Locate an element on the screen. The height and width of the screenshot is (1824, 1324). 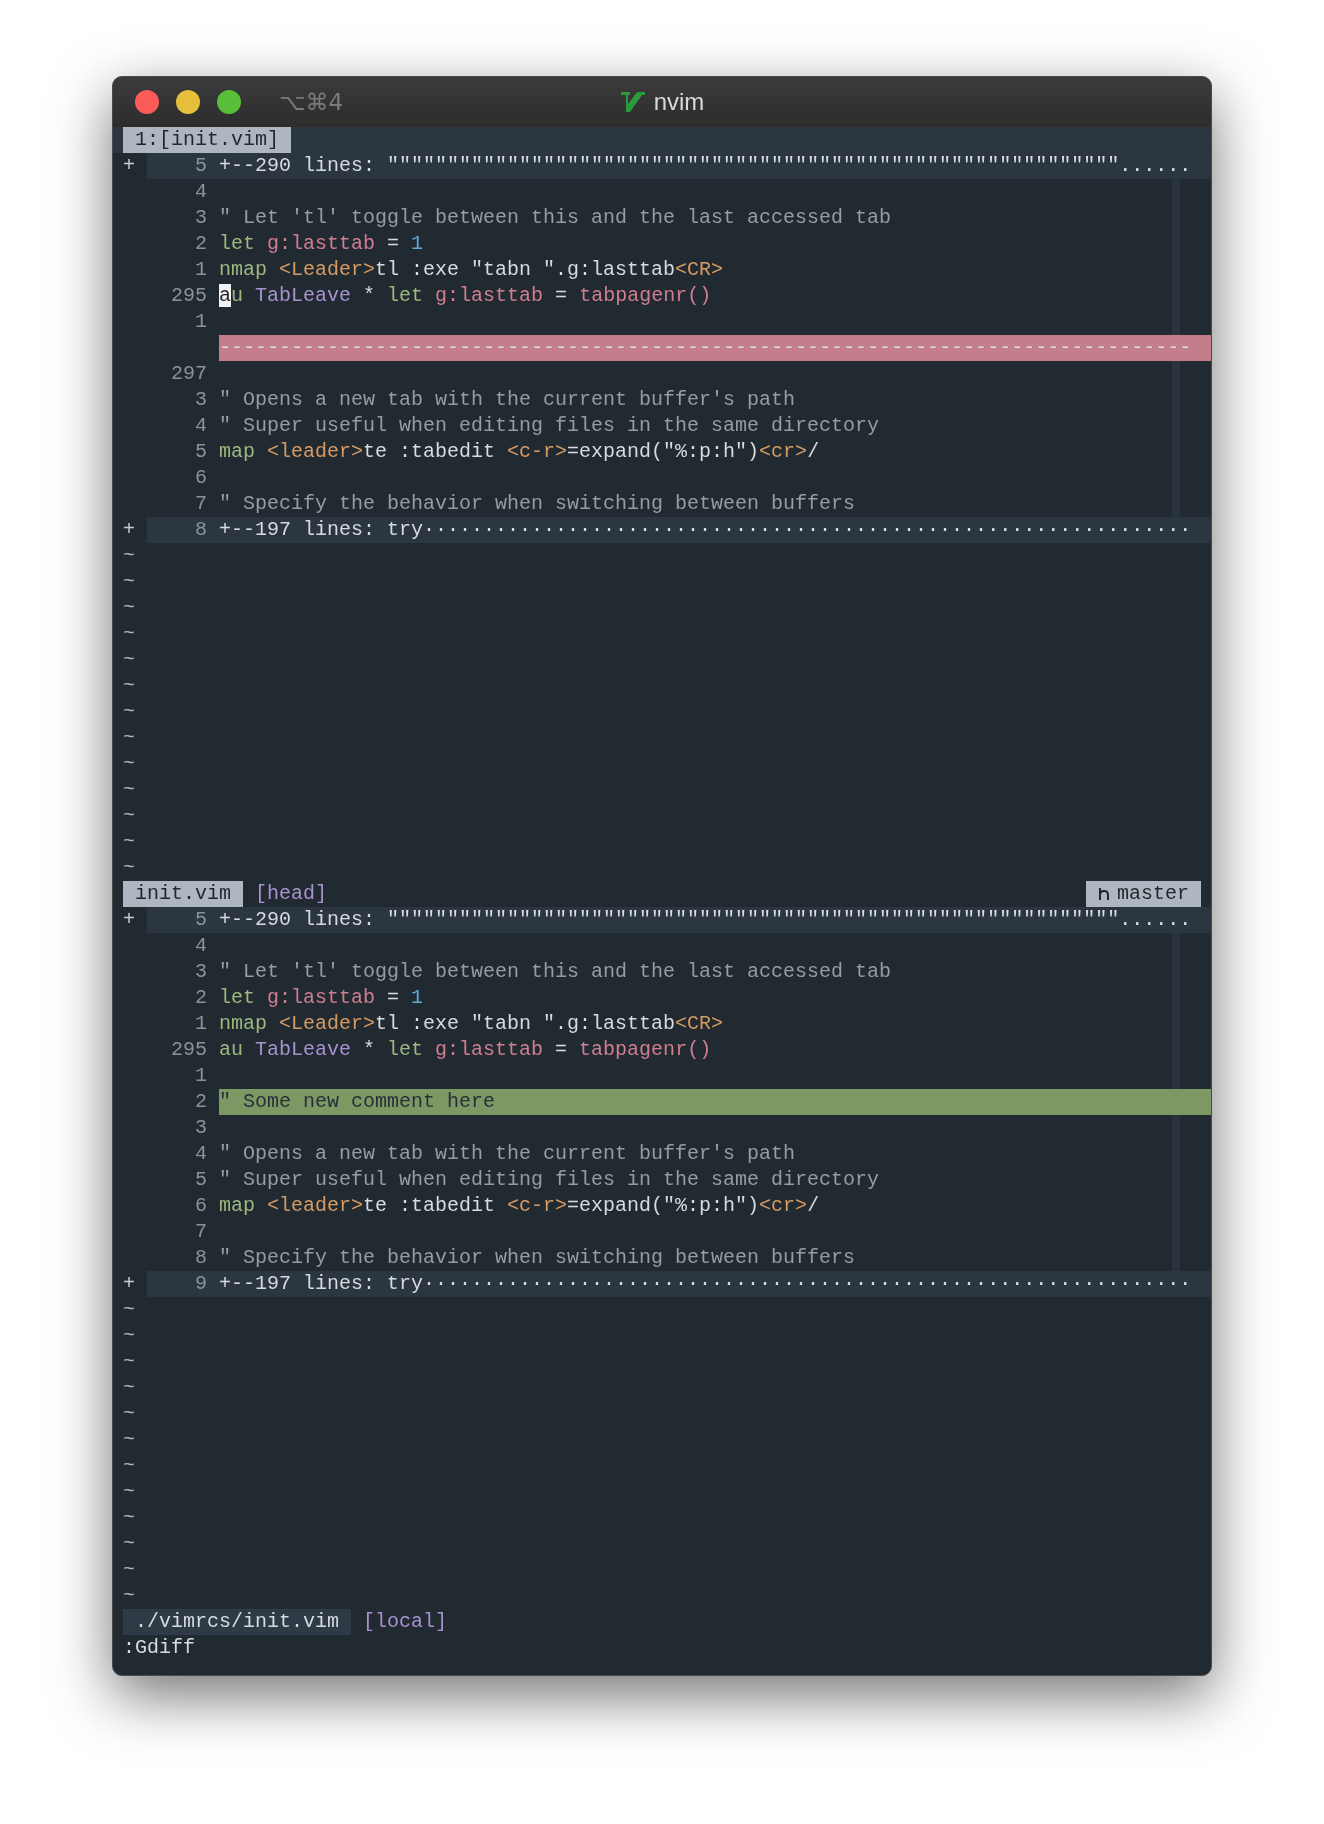
close-button is located at coordinates (147, 102).